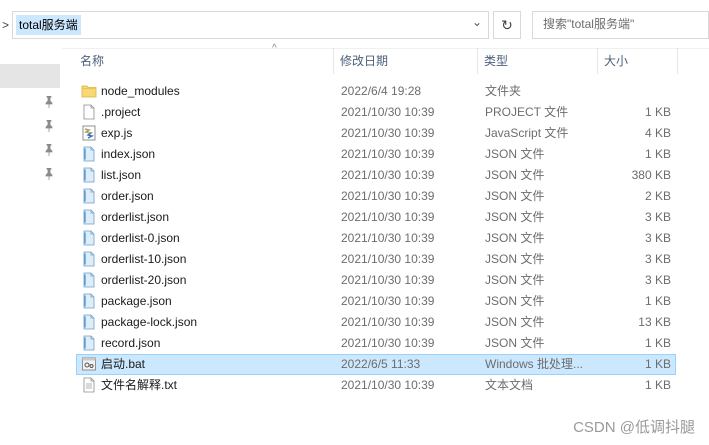 Image resolution: width=709 pixels, height=445 pixels. I want to click on breadcrumb-chevron-icon: >, so click(5, 25).